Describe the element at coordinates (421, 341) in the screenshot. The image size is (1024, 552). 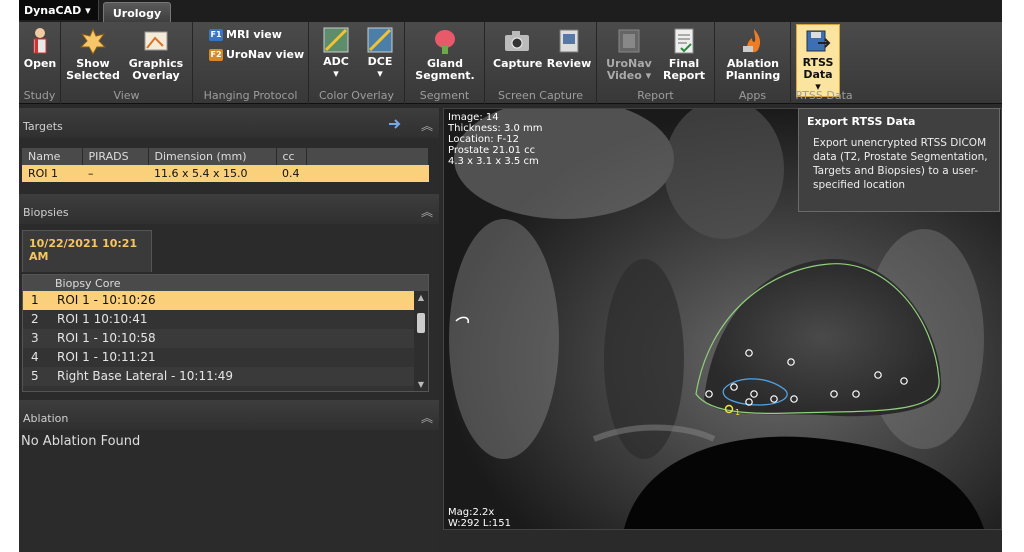
I see `biopsy-scrollbar: ▲ ▼` at that location.